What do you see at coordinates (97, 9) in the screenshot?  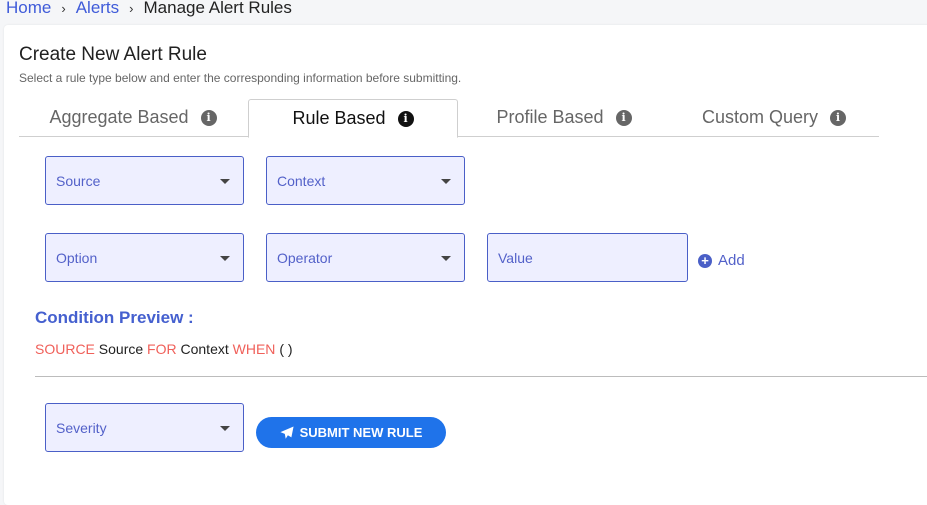 I see `breadcrumb-alerts-link: Alerts` at bounding box center [97, 9].